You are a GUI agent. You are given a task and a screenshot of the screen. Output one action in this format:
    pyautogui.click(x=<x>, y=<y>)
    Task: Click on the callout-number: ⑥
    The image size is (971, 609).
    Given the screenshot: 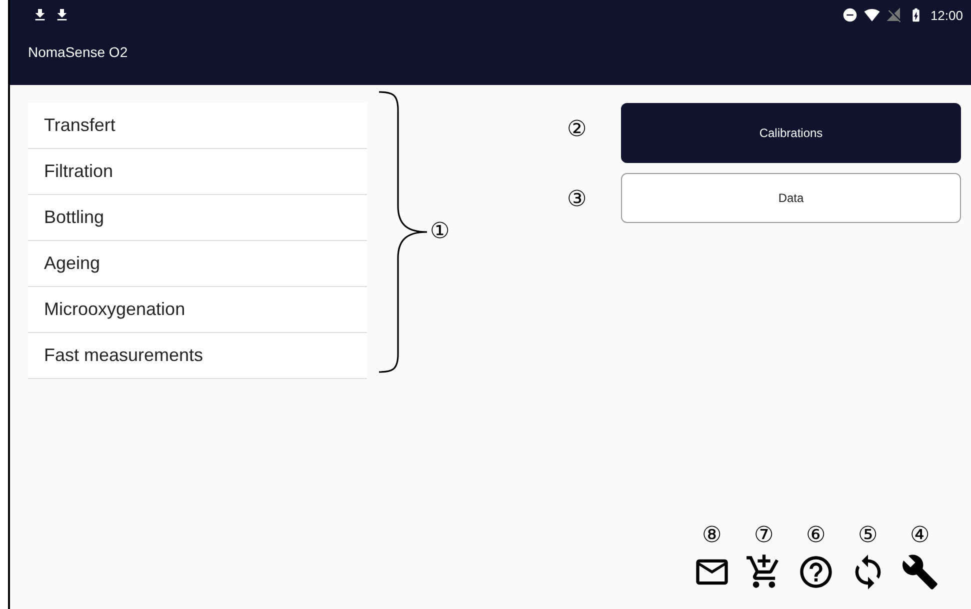 What is the action you would take?
    pyautogui.click(x=816, y=536)
    